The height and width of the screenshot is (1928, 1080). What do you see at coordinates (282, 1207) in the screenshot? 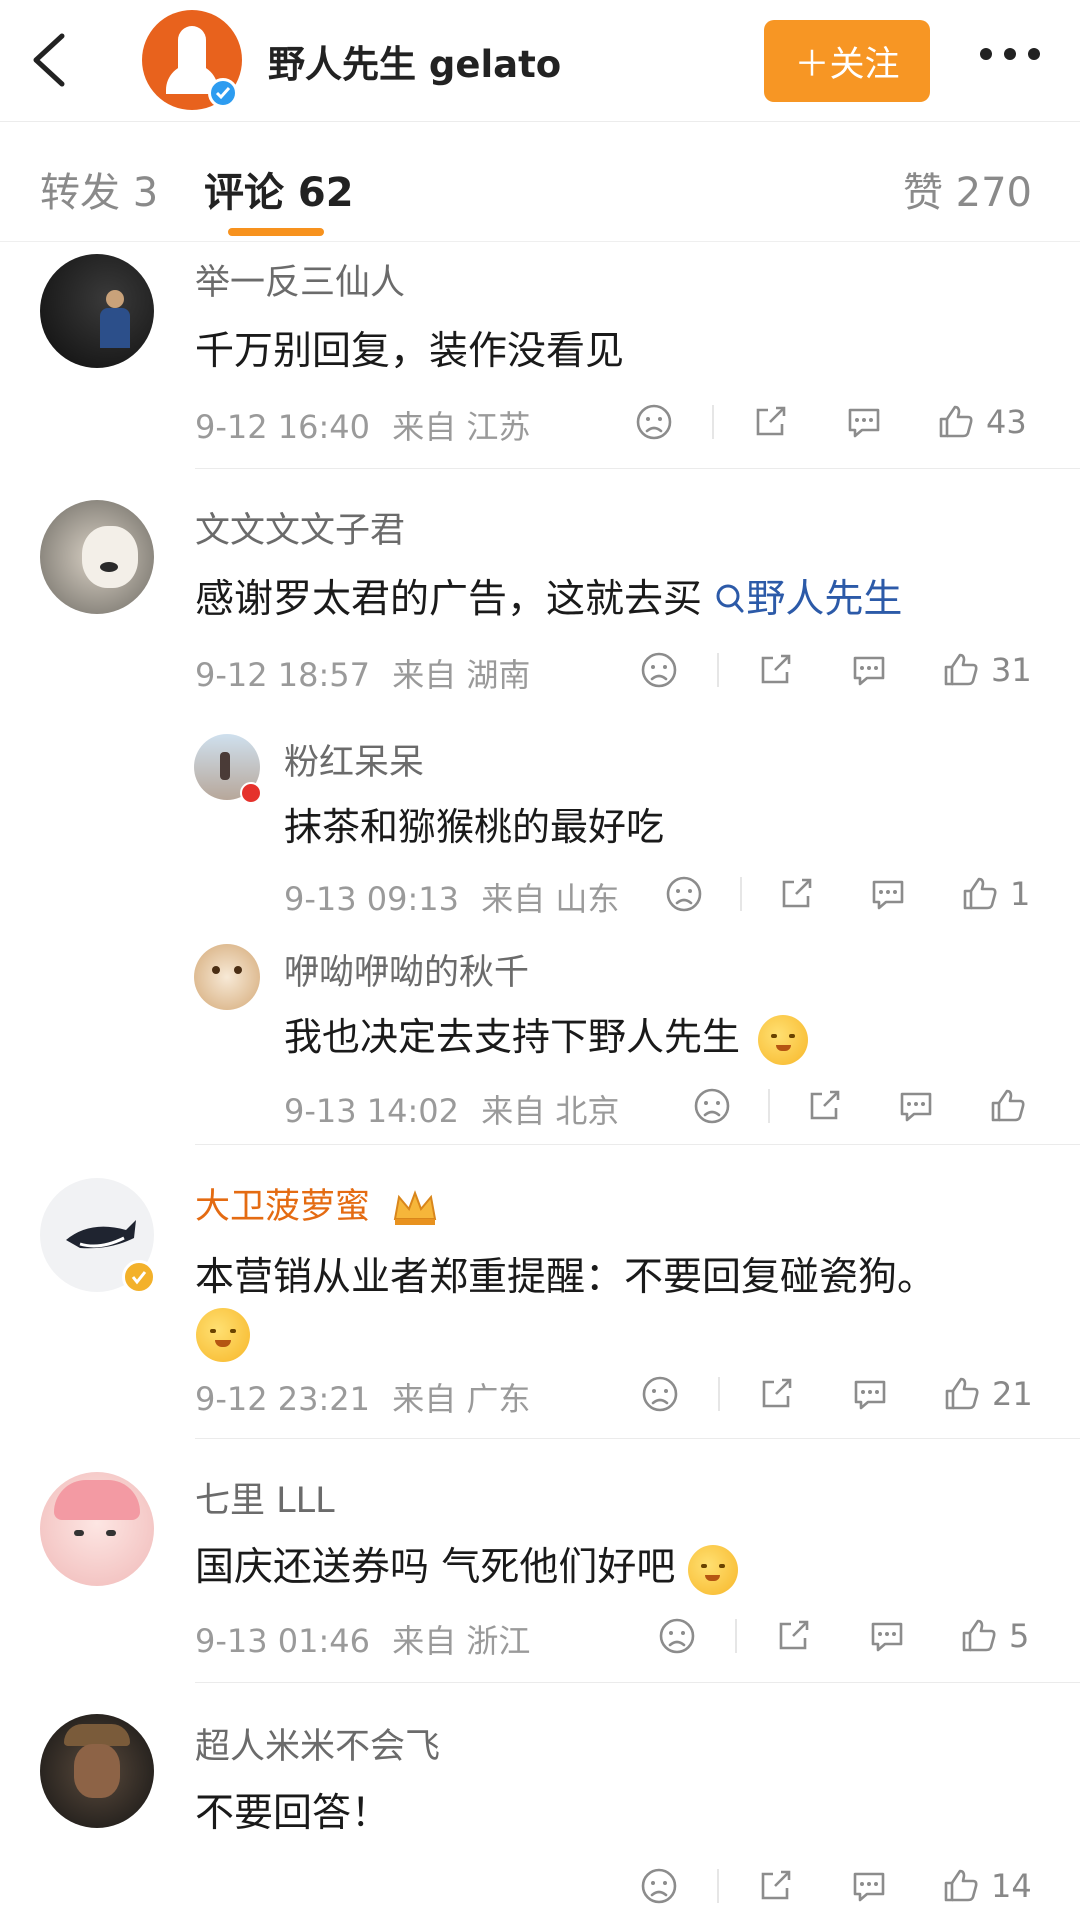
I see `username-text: 大卫菠萝蜜` at bounding box center [282, 1207].